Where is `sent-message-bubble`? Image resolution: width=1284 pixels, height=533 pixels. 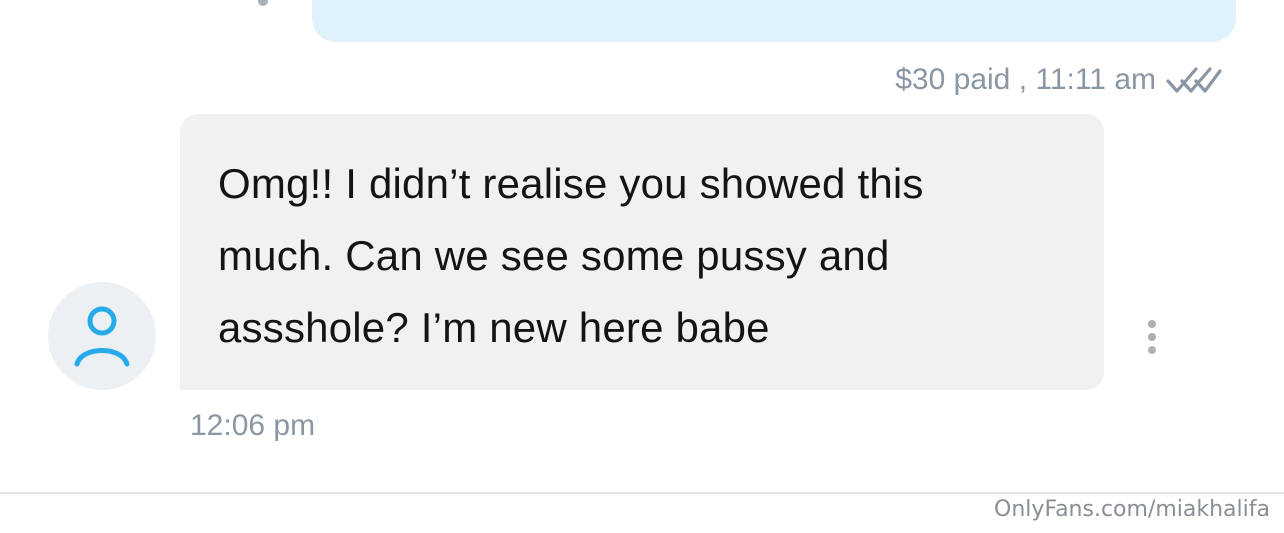
sent-message-bubble is located at coordinates (774, 21).